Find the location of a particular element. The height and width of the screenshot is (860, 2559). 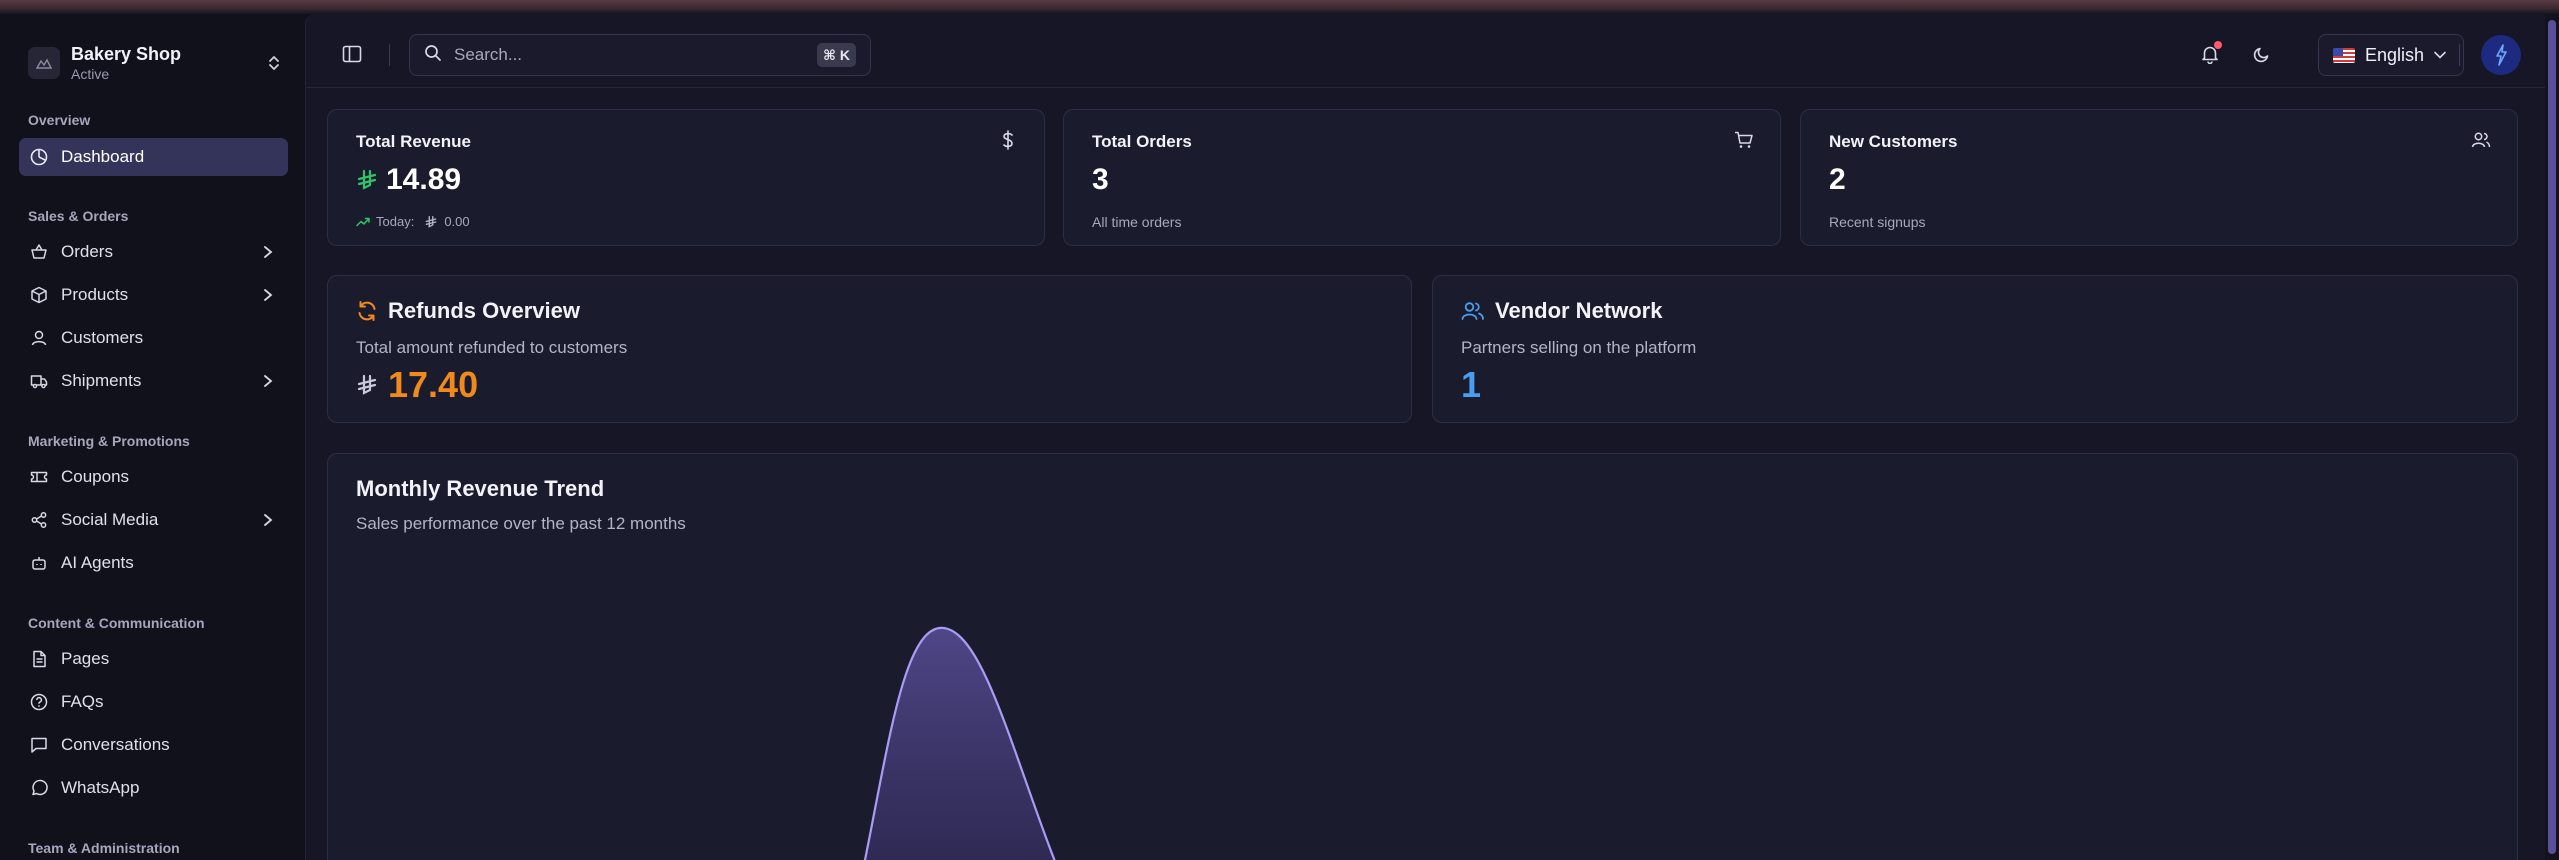

basket-icon is located at coordinates (39, 252).